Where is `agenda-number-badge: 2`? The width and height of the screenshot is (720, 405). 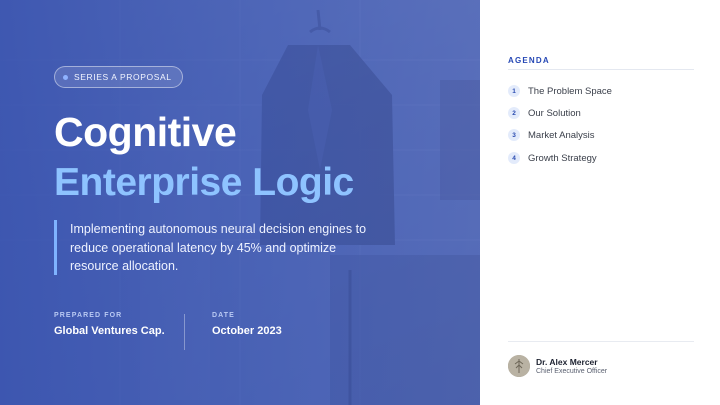 agenda-number-badge: 2 is located at coordinates (514, 113).